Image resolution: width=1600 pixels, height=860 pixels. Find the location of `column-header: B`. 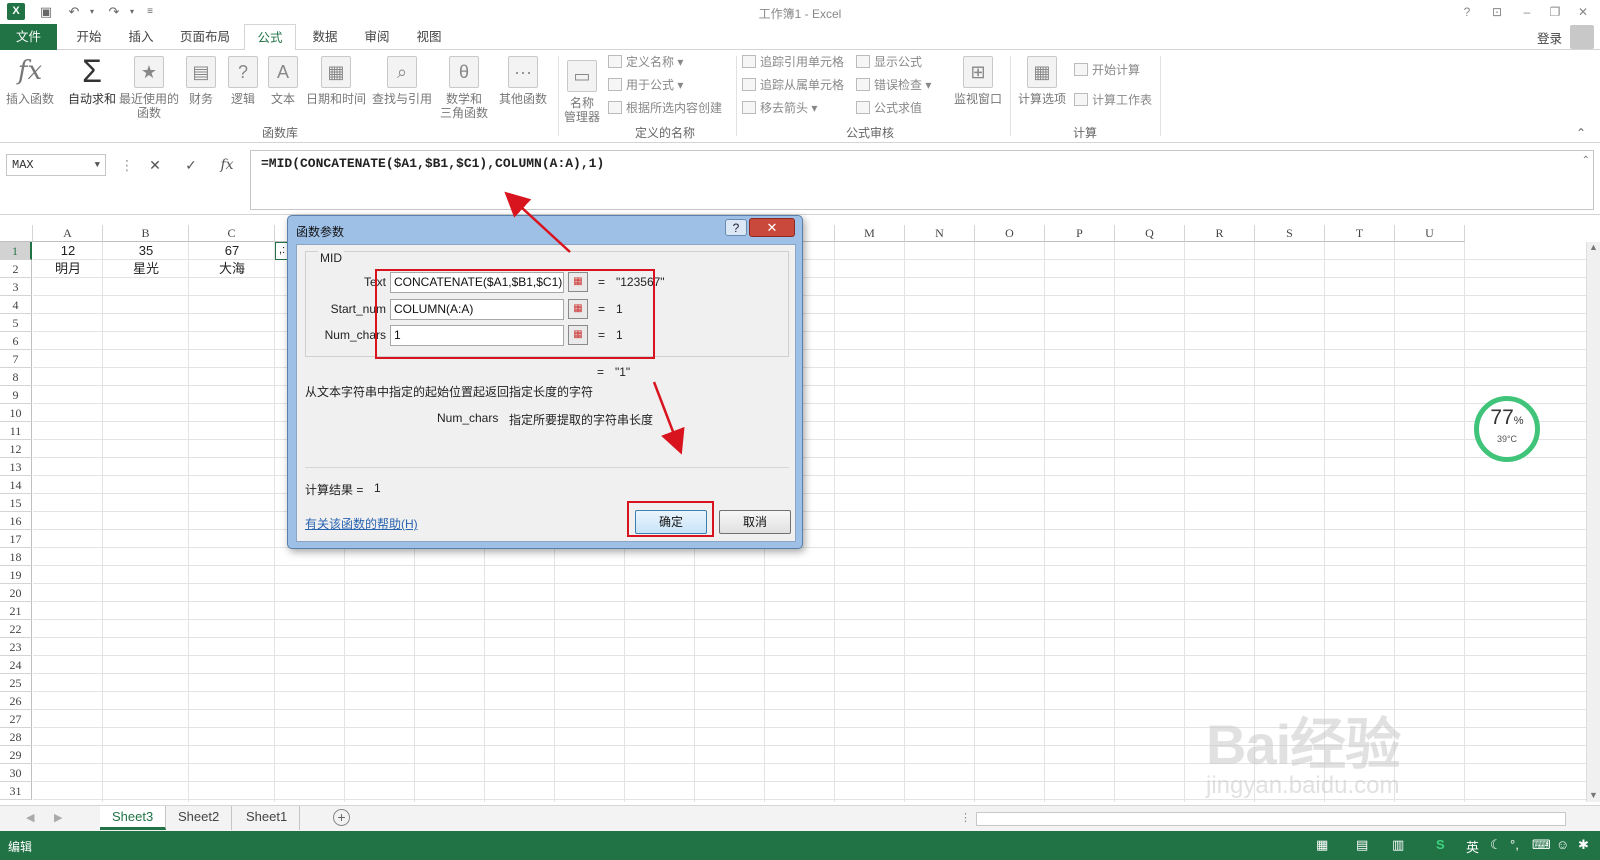

column-header: B is located at coordinates (146, 233).